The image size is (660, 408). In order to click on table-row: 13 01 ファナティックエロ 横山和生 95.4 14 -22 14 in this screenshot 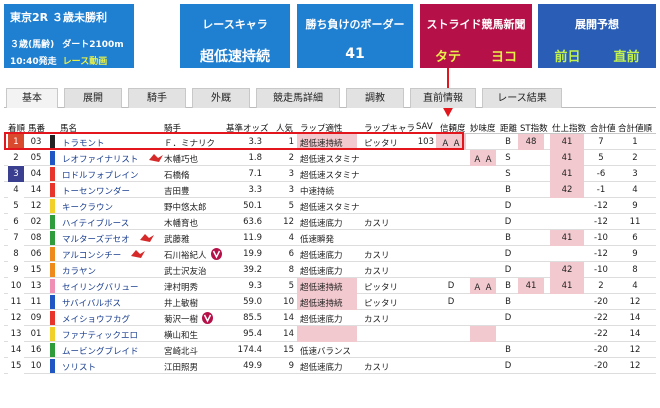, I will do `click(330, 334)`.